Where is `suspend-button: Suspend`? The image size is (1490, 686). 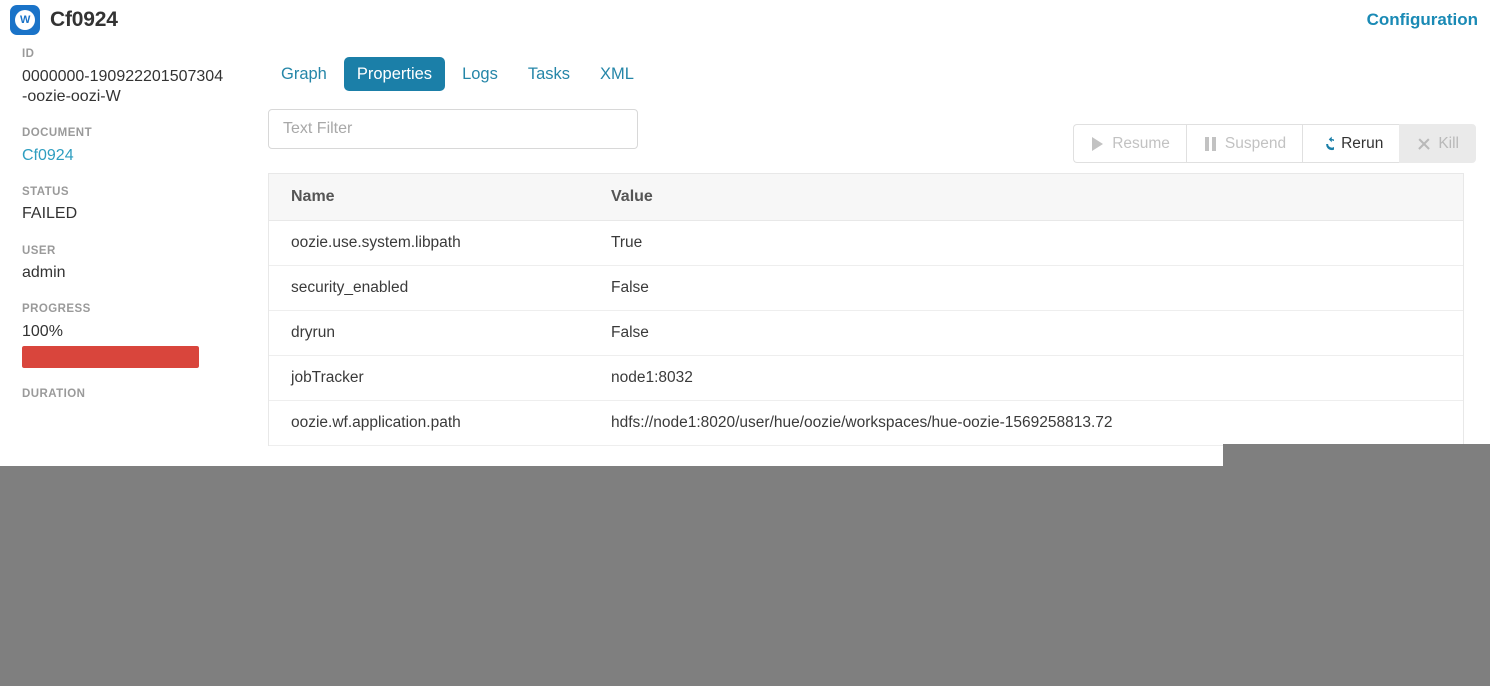
suspend-button: Suspend is located at coordinates (1244, 143).